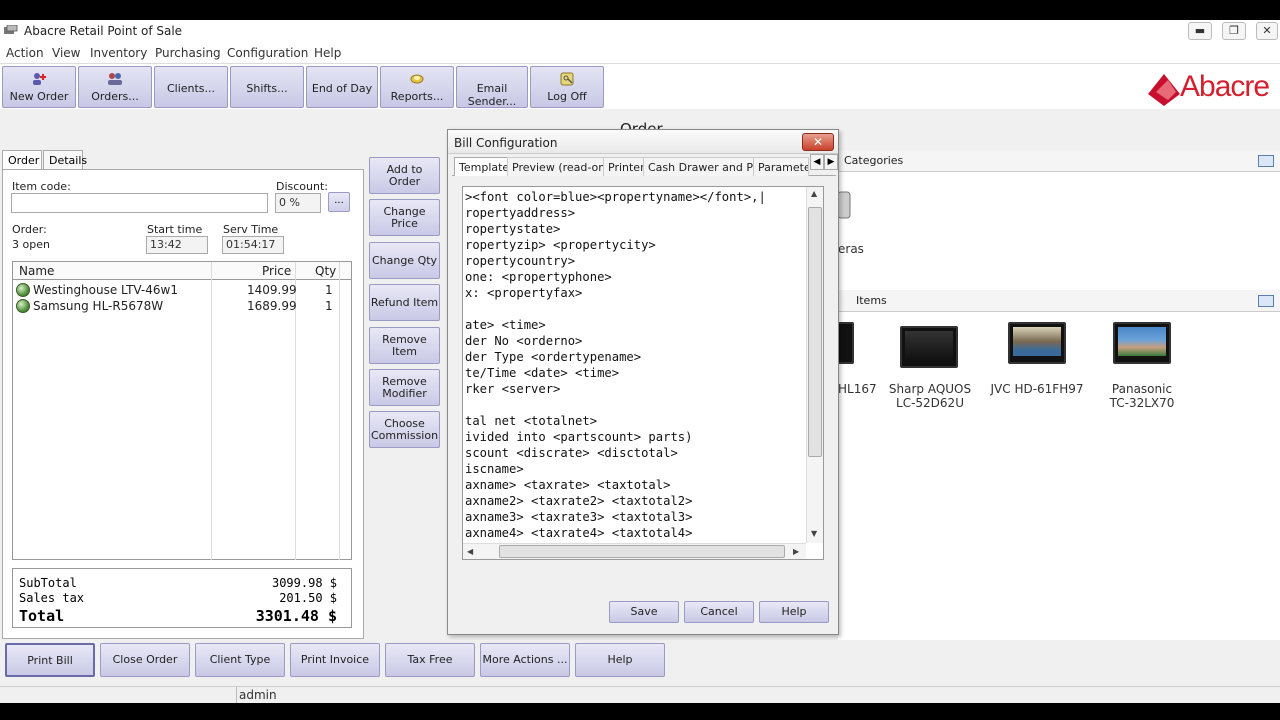  What do you see at coordinates (115, 79) in the screenshot?
I see `orders-icon` at bounding box center [115, 79].